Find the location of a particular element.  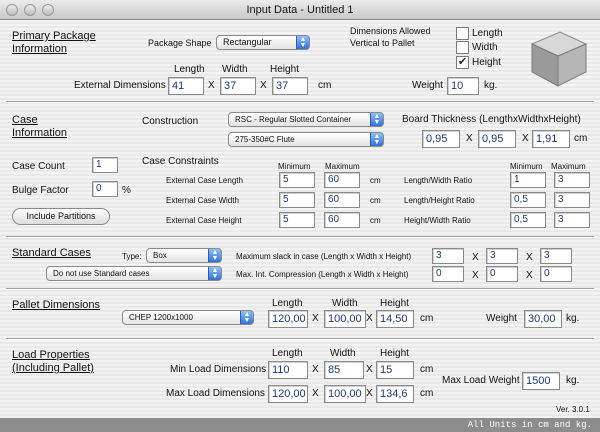

length-width-ratio-max-input: 3 is located at coordinates (572, 180).